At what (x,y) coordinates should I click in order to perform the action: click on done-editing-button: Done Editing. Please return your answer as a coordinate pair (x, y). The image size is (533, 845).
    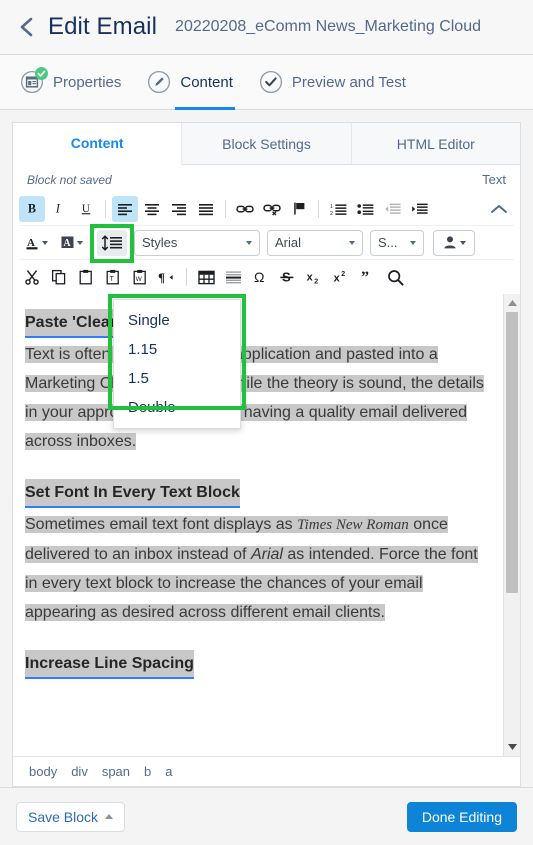
    Looking at the image, I should click on (461, 816).